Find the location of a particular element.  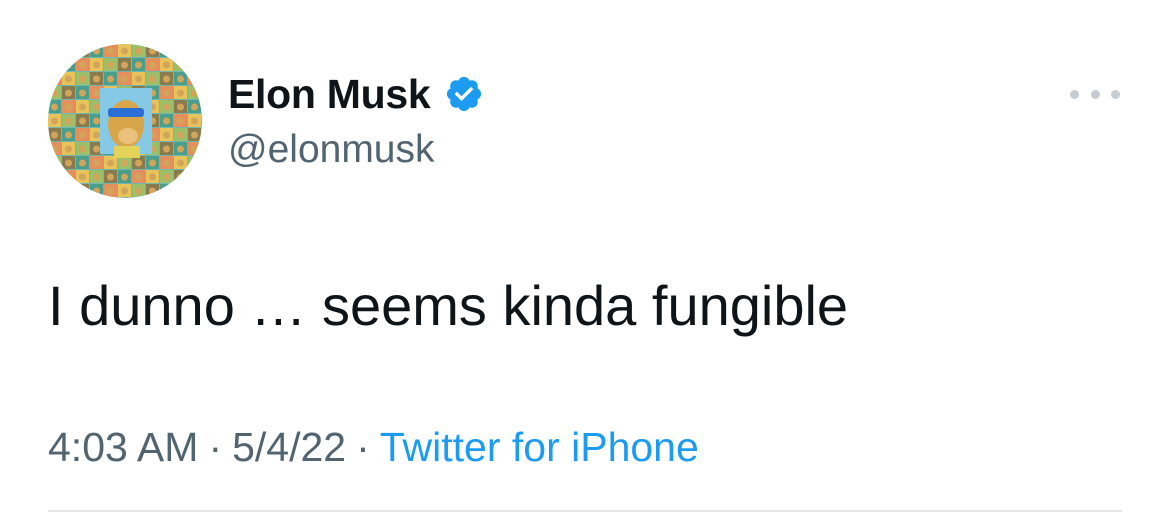

name-row: Elon Musk is located at coordinates (356, 94).